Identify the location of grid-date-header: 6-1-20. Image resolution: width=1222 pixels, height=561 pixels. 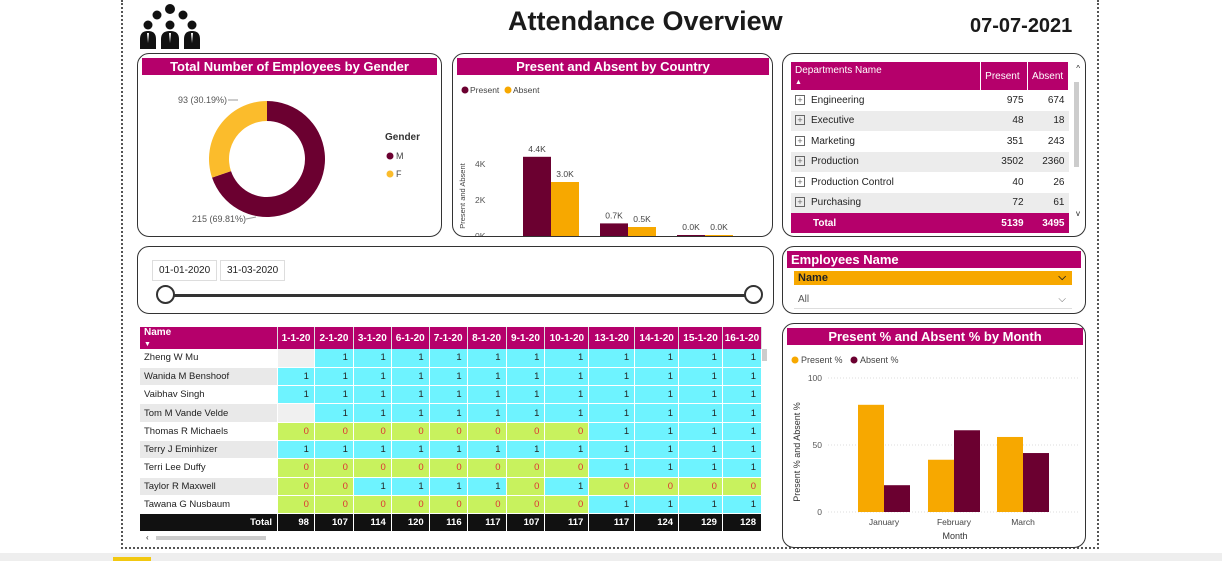
(410, 338).